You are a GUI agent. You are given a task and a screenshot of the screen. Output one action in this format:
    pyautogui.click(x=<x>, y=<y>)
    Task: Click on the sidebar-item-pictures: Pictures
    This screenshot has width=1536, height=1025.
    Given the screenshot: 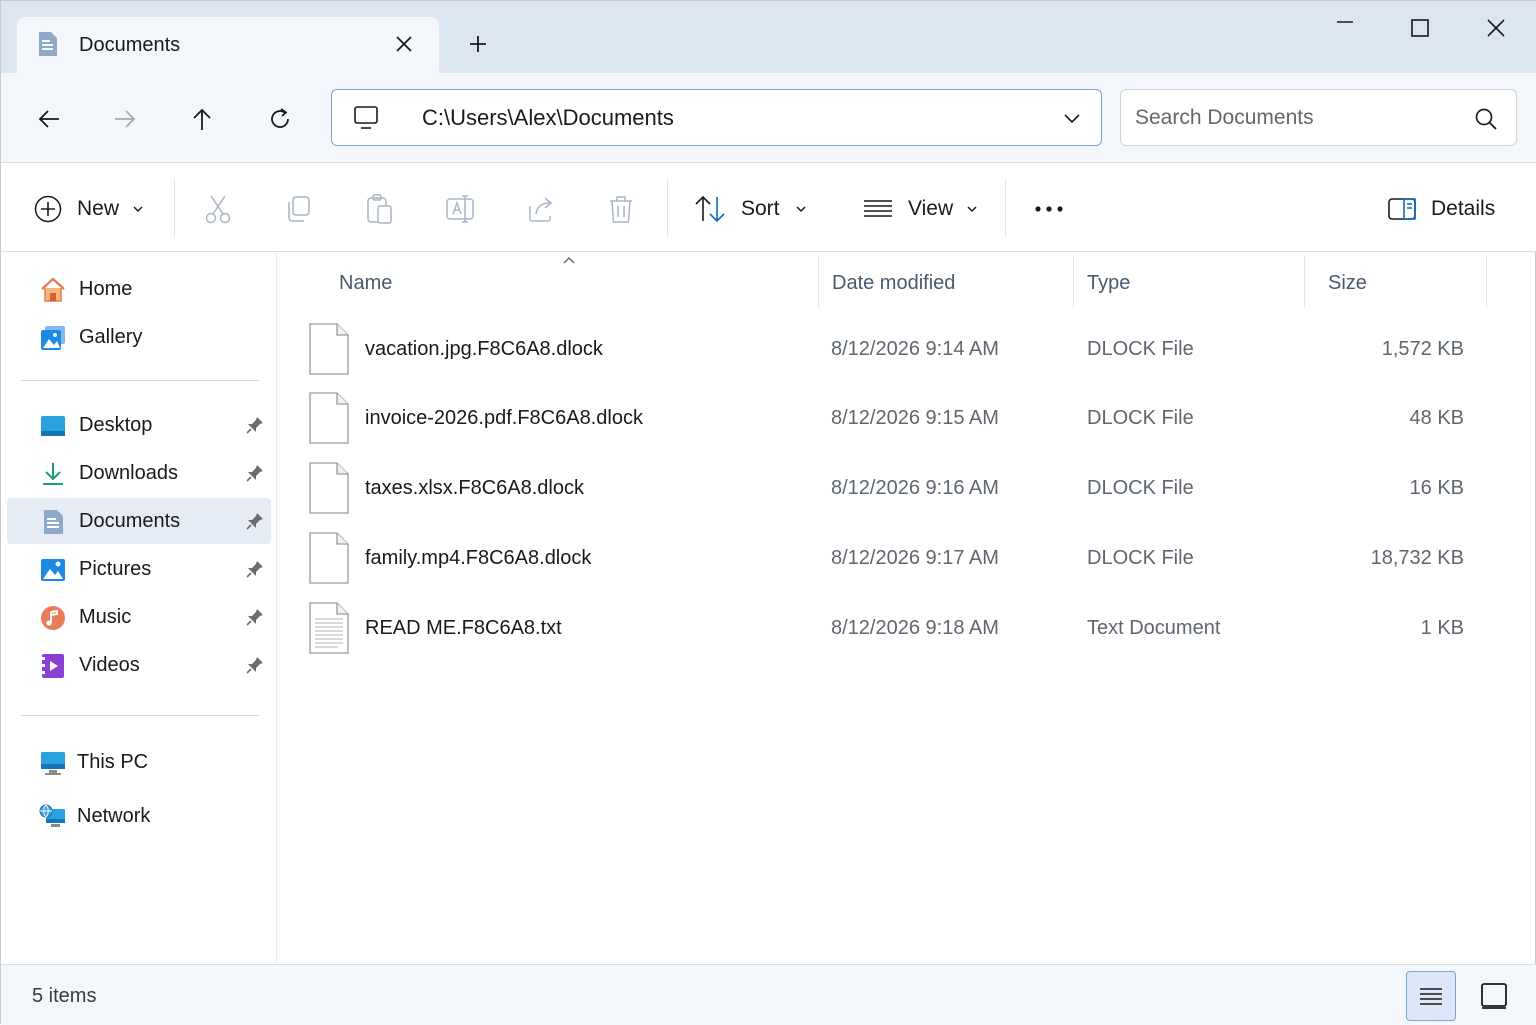 What is the action you would take?
    pyautogui.click(x=139, y=569)
    